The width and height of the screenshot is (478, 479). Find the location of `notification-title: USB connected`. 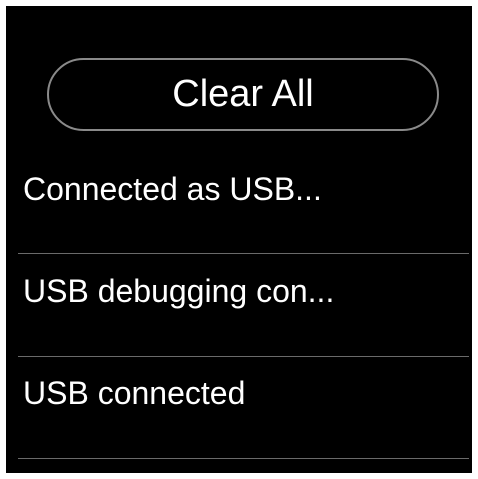

notification-title: USB connected is located at coordinates (134, 393).